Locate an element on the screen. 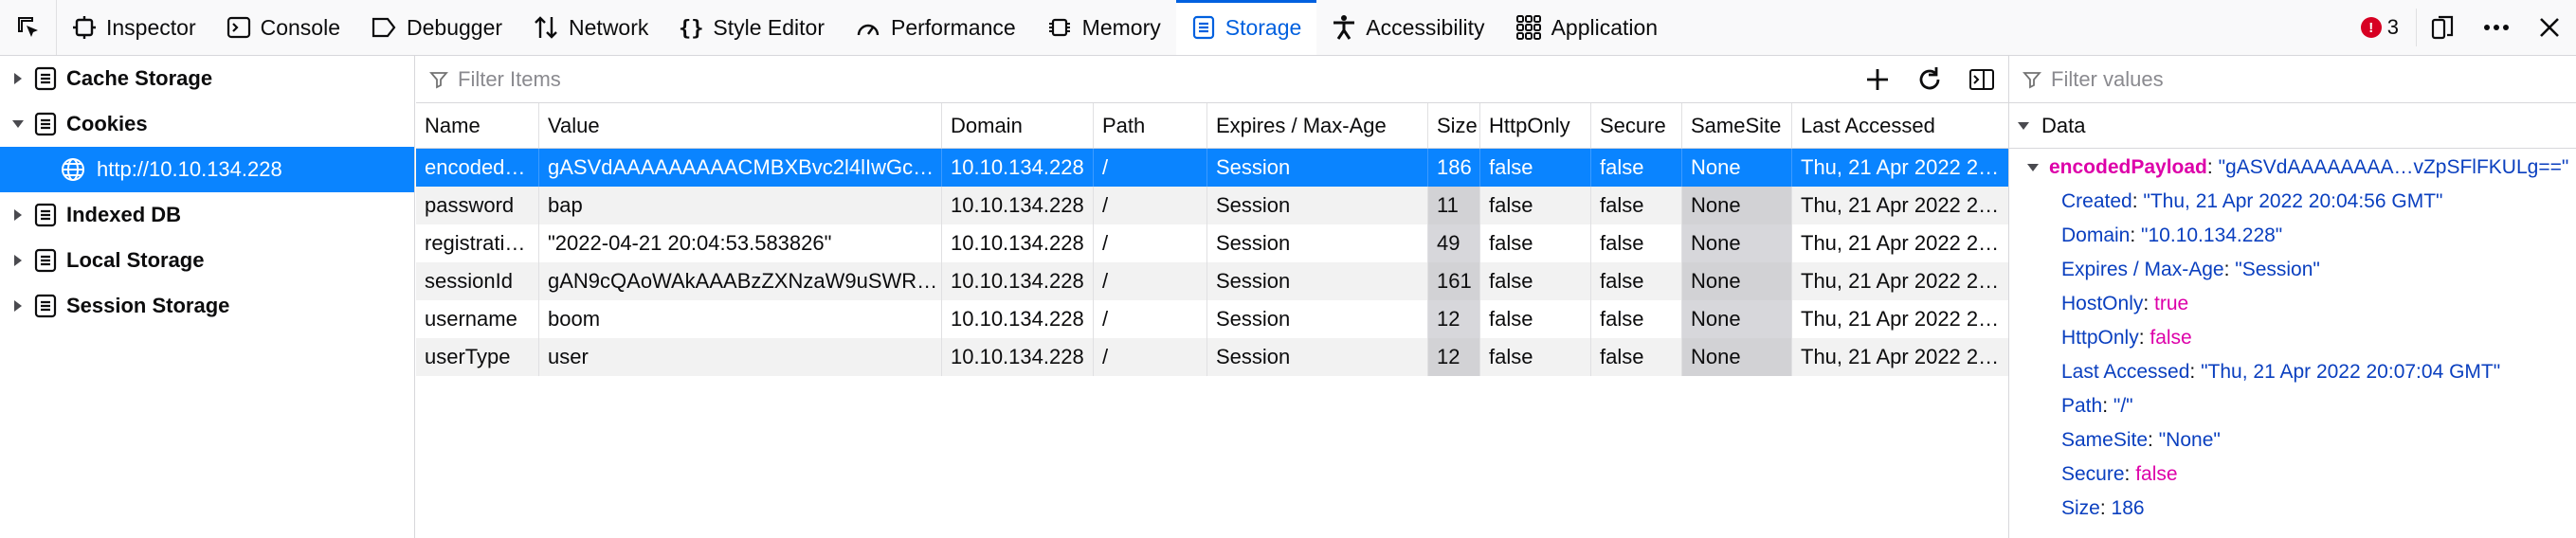  cell-secure: false is located at coordinates (1636, 357).